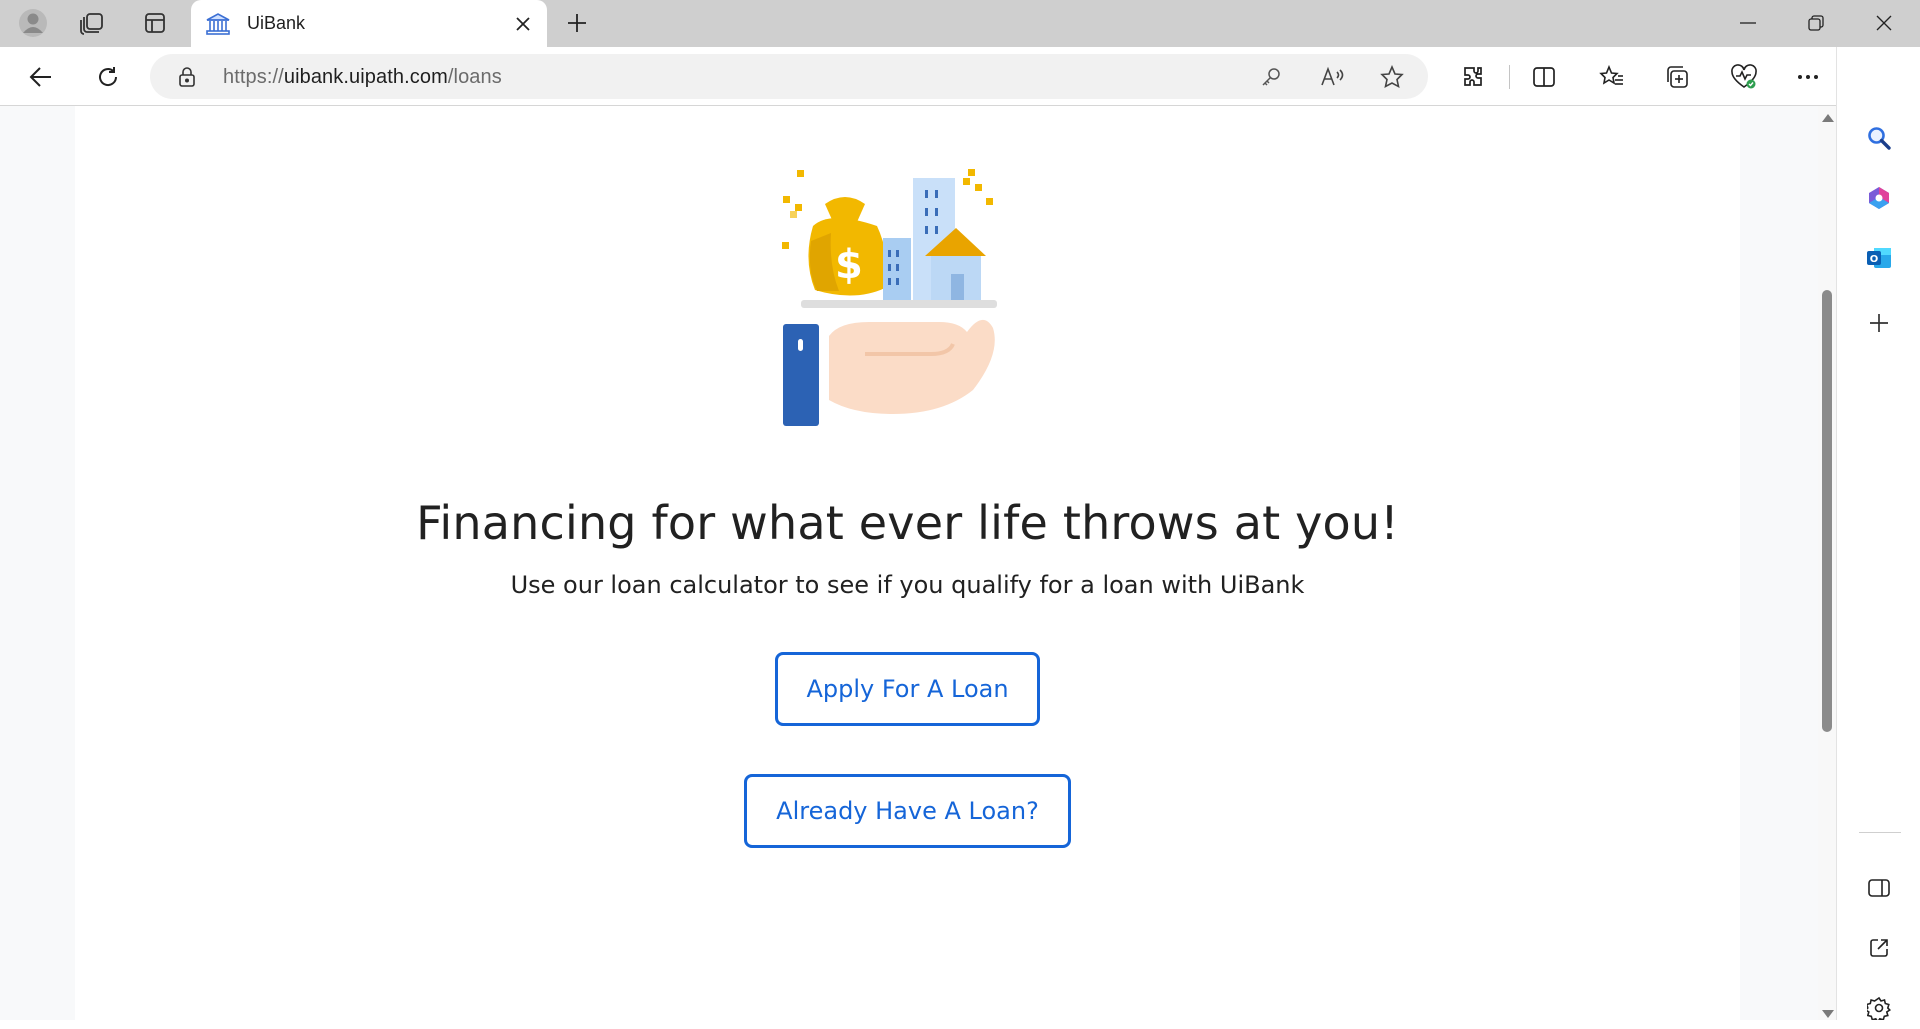 This screenshot has width=1920, height=1029. What do you see at coordinates (1879, 198) in the screenshot?
I see `microsoft365-icon` at bounding box center [1879, 198].